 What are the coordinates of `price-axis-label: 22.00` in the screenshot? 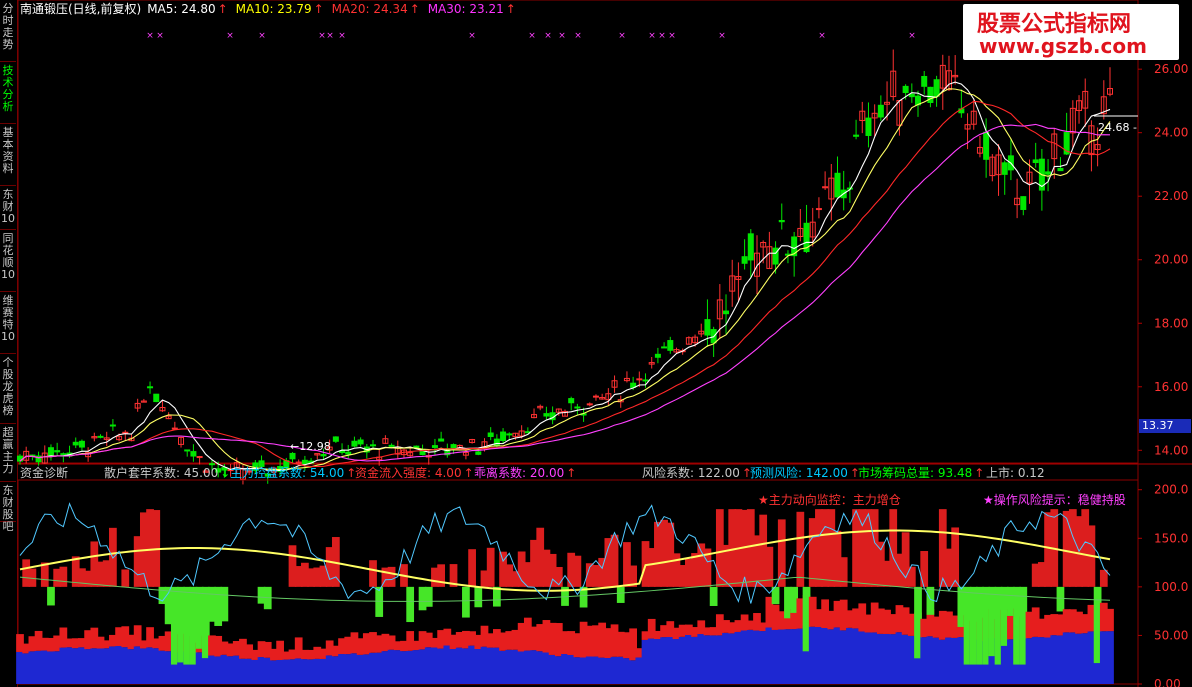 It's located at (1171, 196).